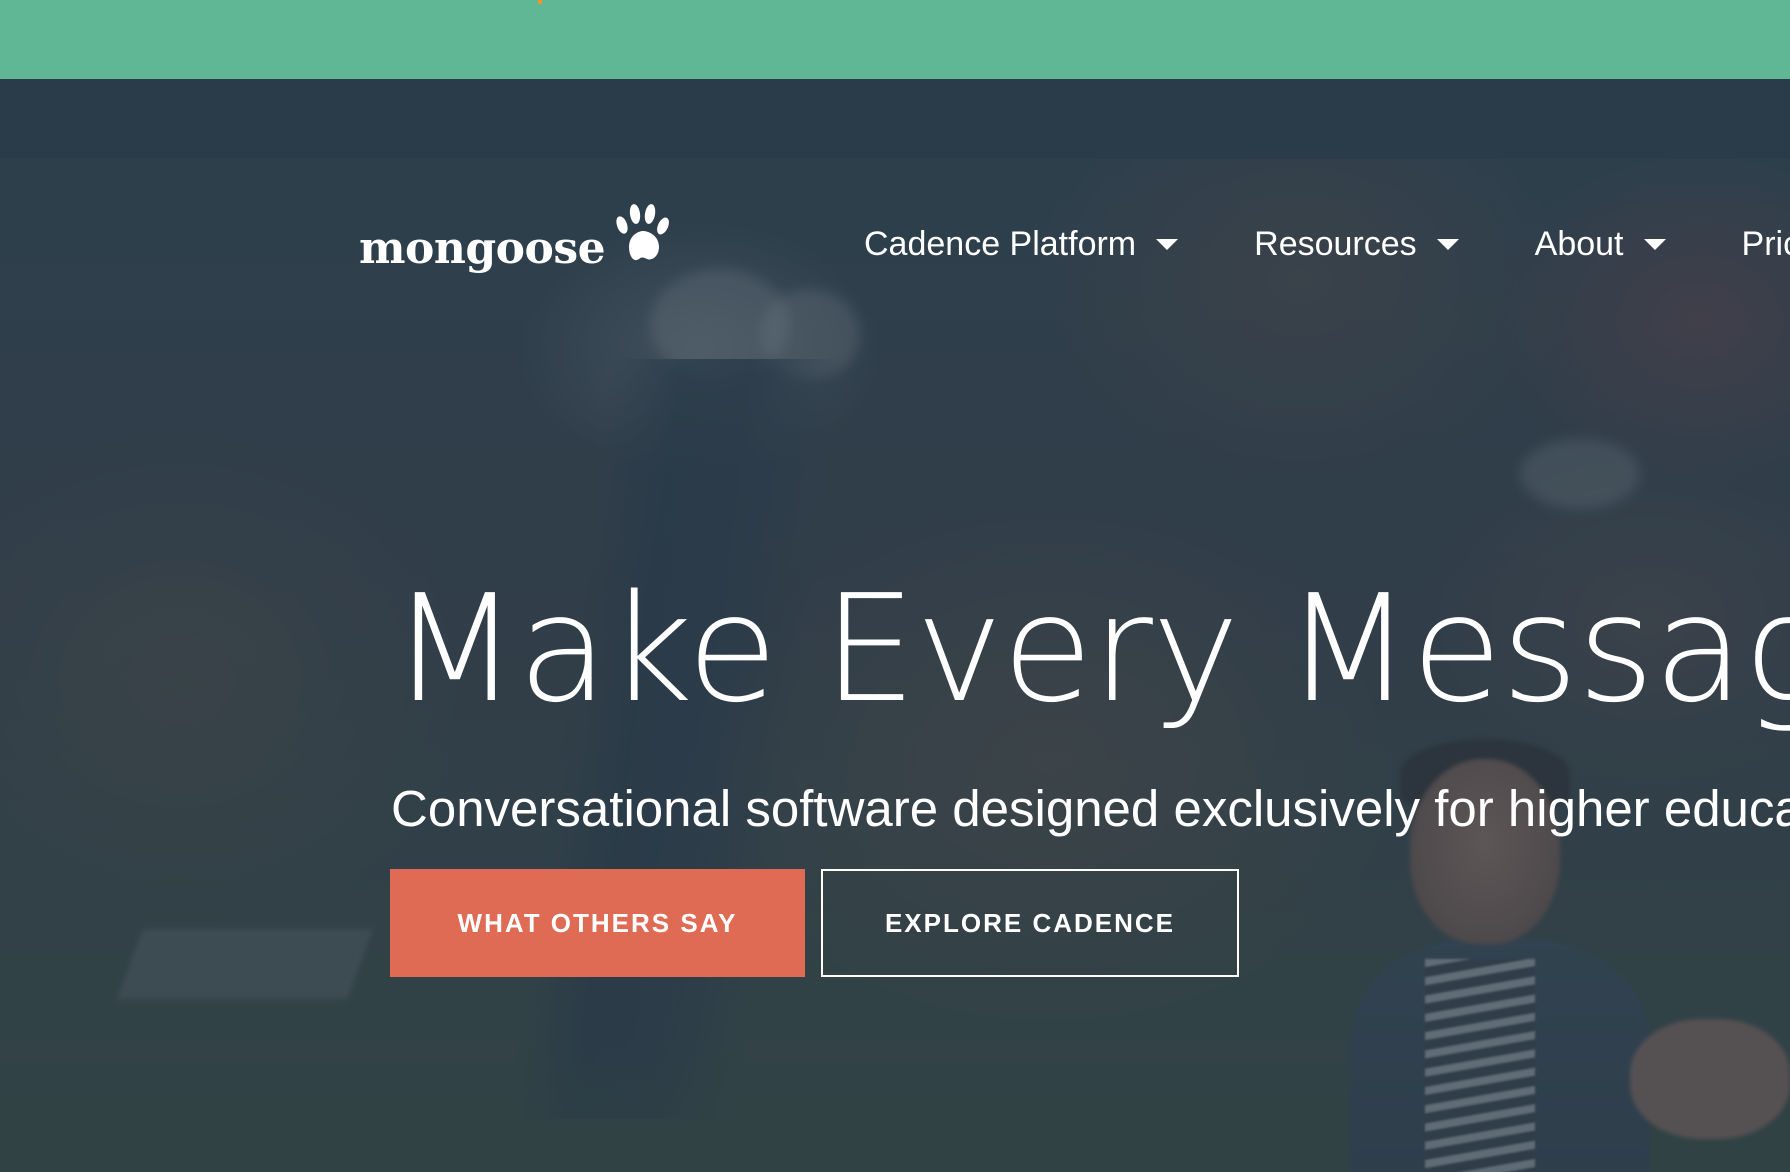 The width and height of the screenshot is (1790, 1172). What do you see at coordinates (597, 923) in the screenshot?
I see `what-others-say-button: WHAT OTHERS SAY` at bounding box center [597, 923].